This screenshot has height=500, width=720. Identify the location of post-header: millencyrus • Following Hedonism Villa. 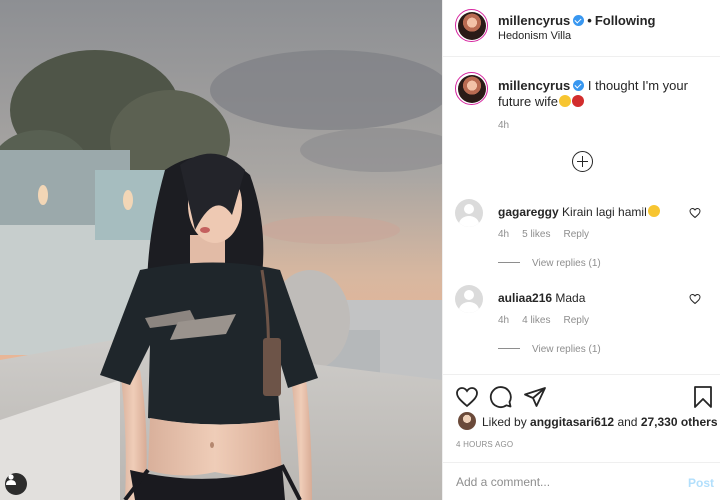
(581, 28).